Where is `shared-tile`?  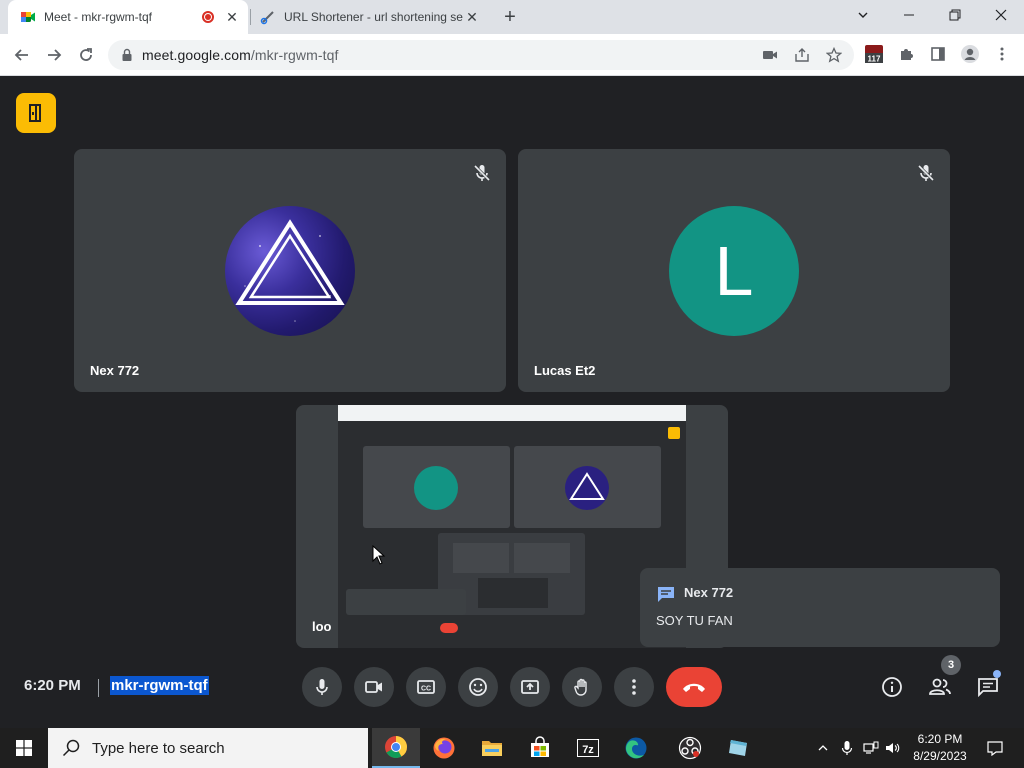
shared-tile is located at coordinates (587, 487).